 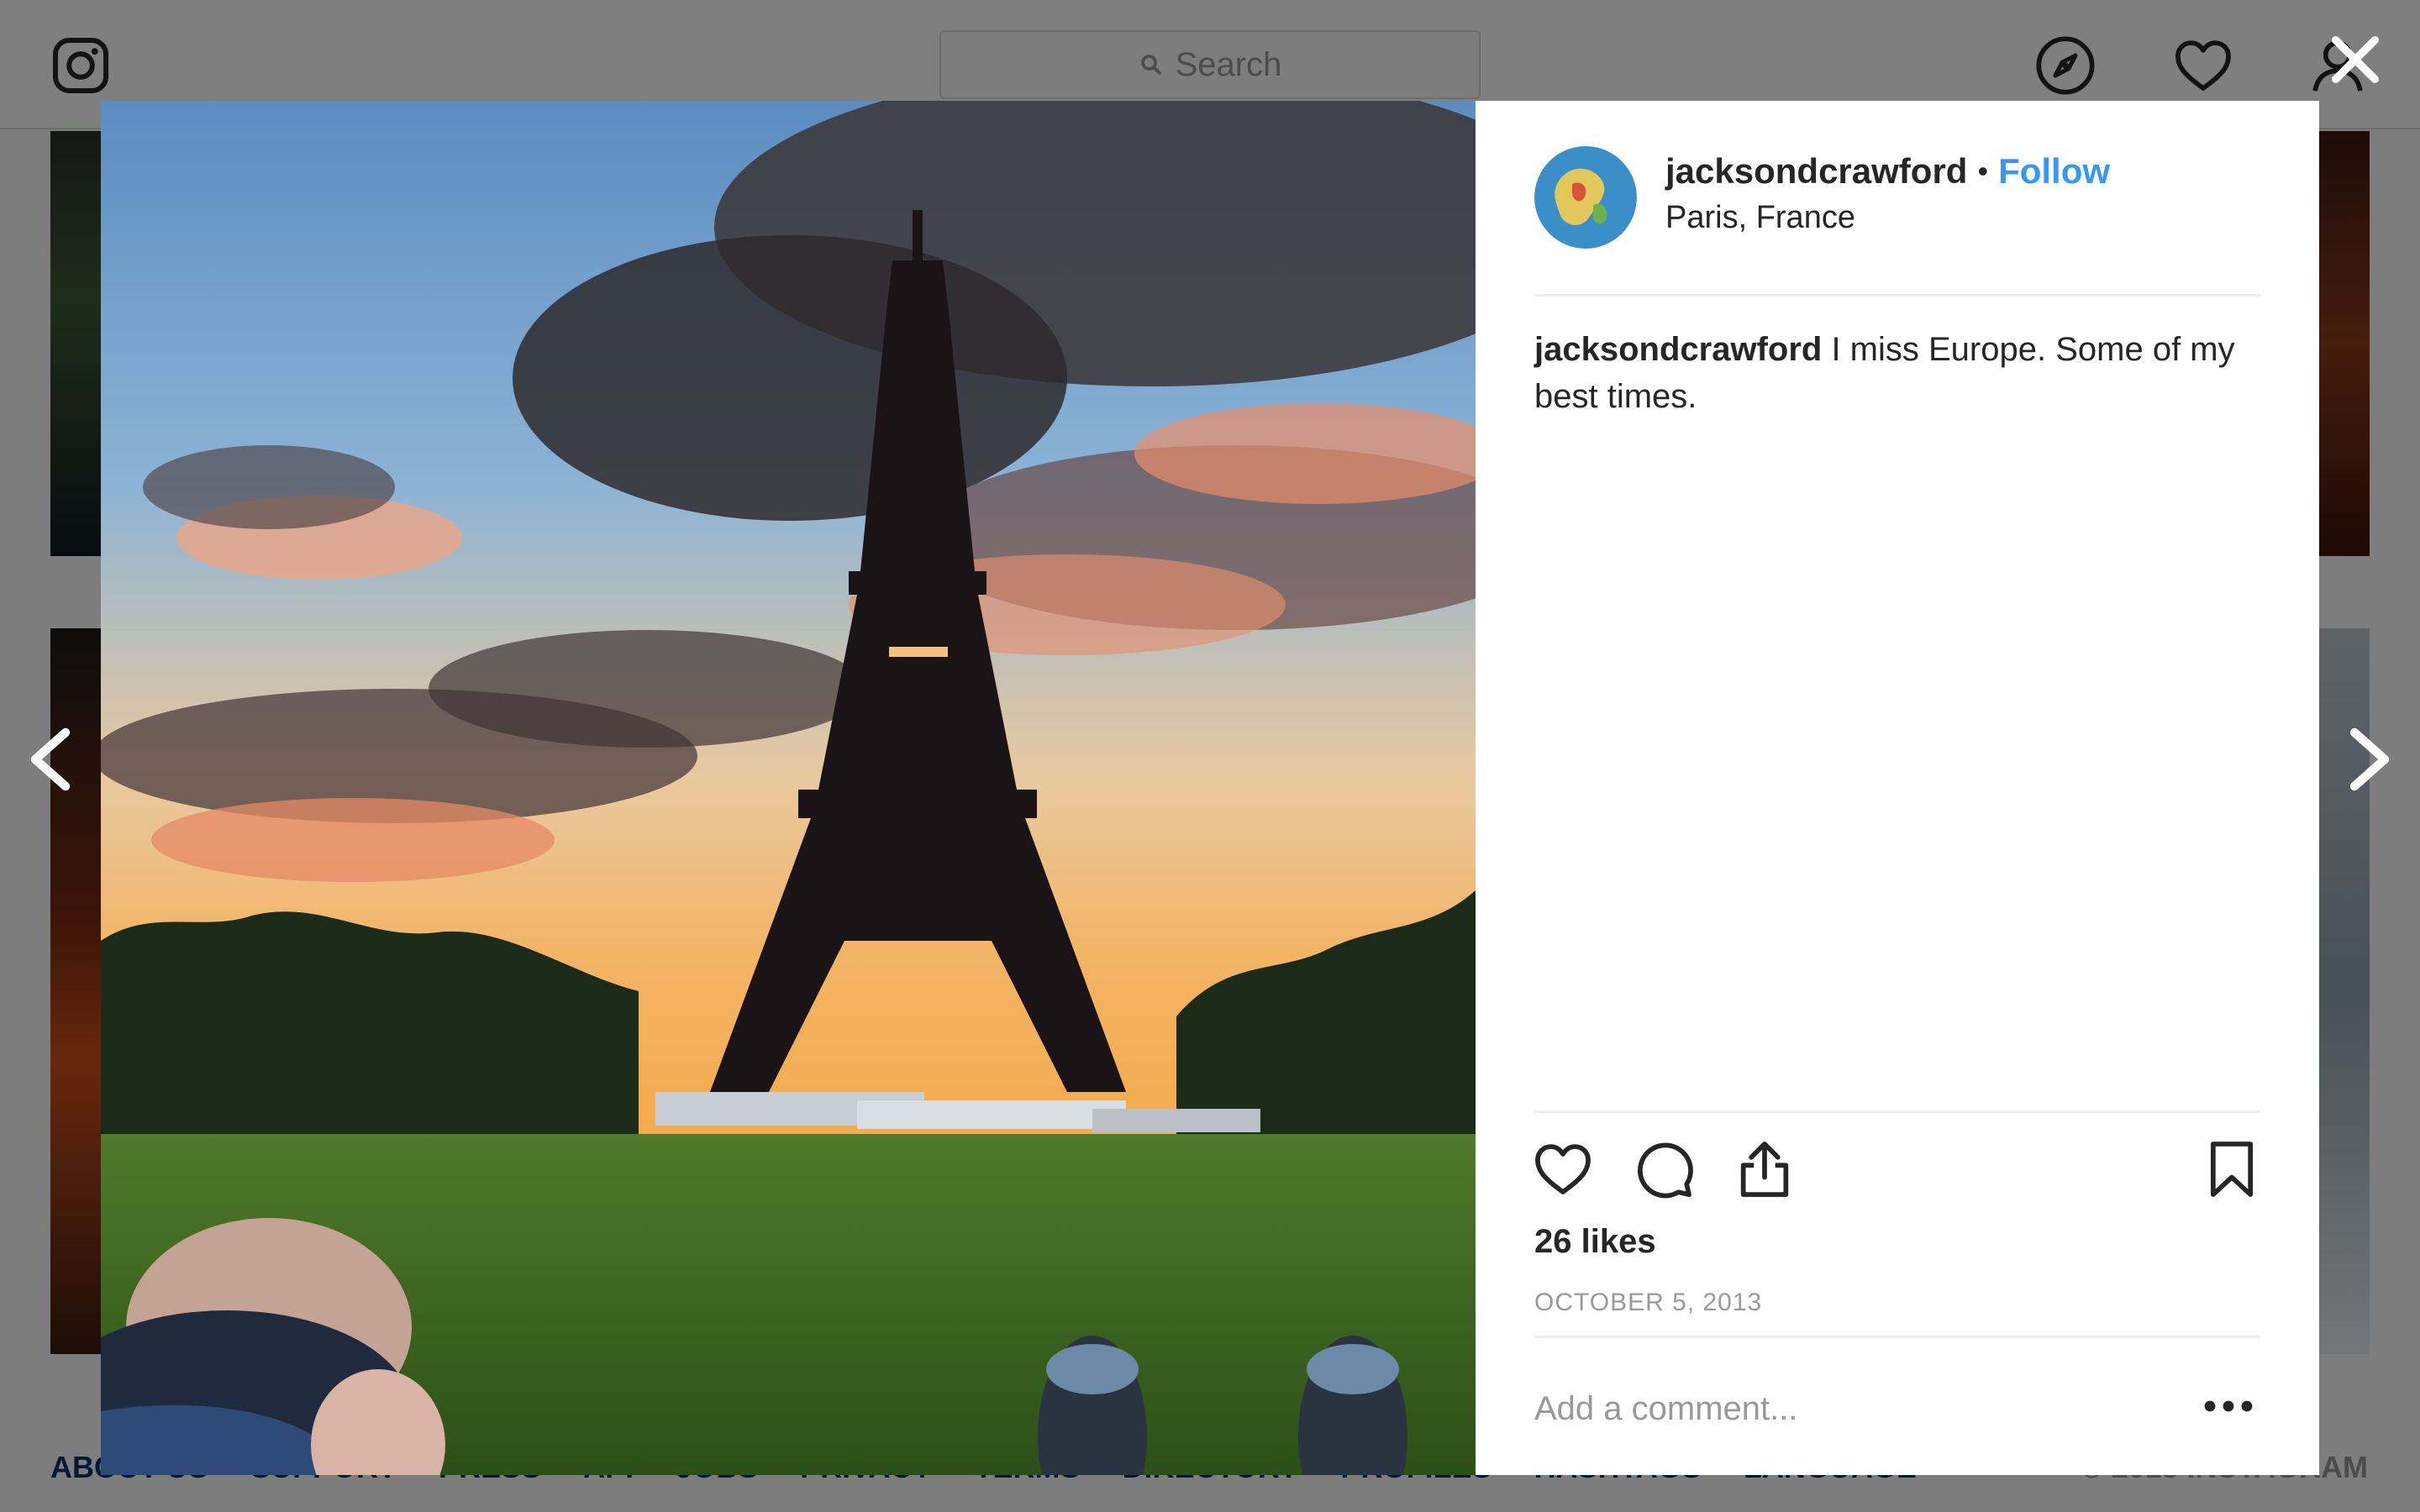 What do you see at coordinates (1760, 218) in the screenshot?
I see `location-link: Paris, France` at bounding box center [1760, 218].